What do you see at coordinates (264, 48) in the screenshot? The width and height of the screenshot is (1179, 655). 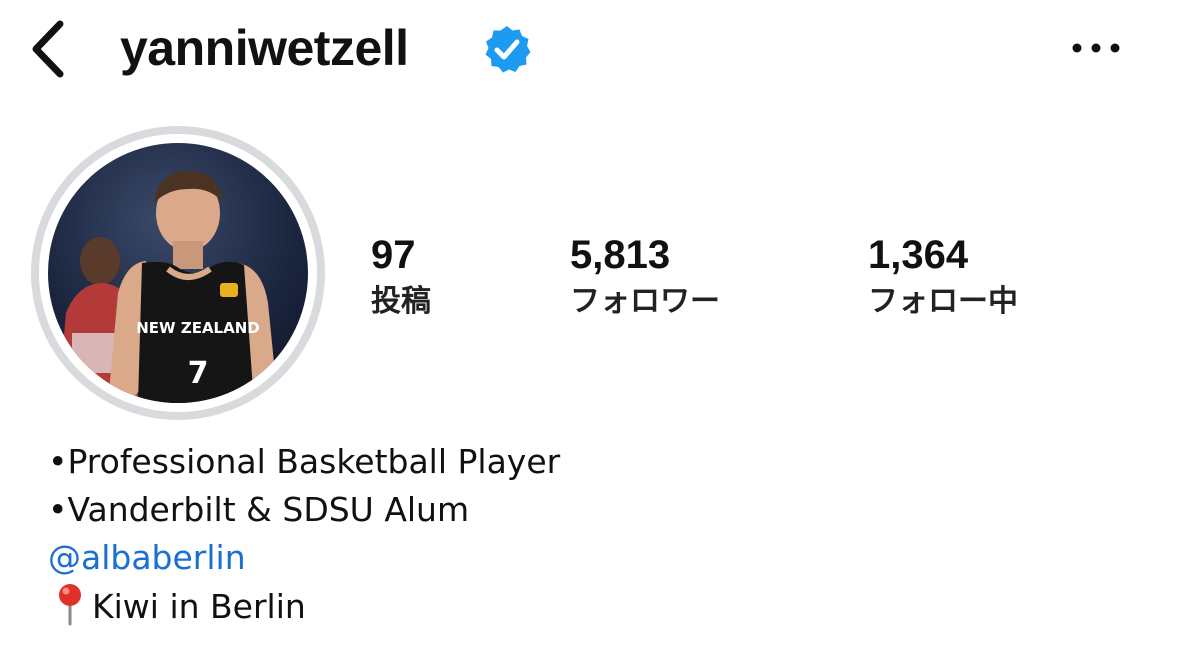 I see `profile-username: yanniwetzell` at bounding box center [264, 48].